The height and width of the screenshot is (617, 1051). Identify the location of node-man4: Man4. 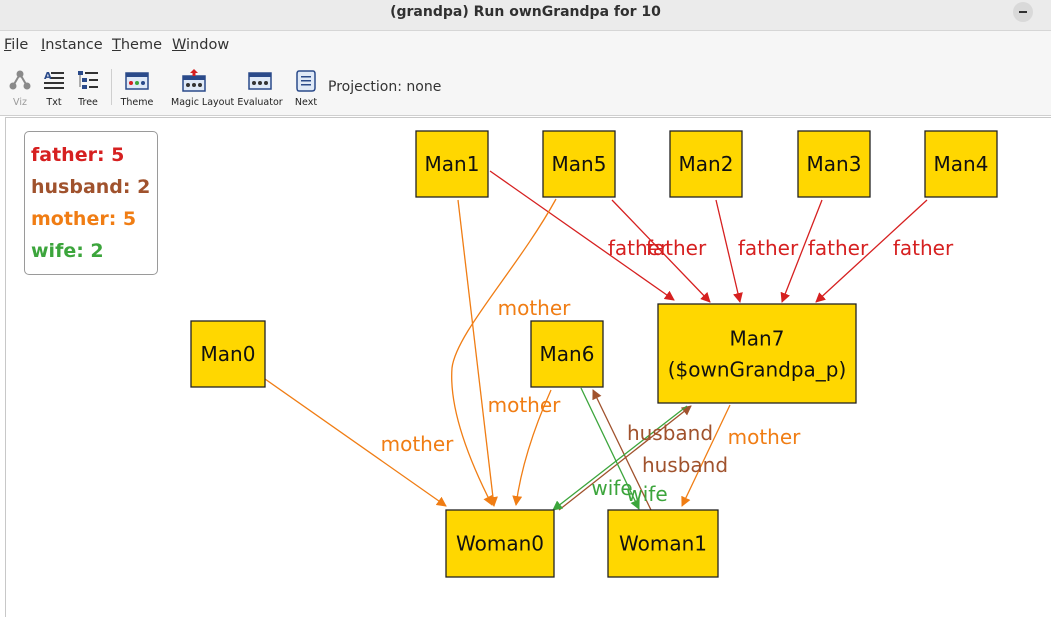
(961, 164).